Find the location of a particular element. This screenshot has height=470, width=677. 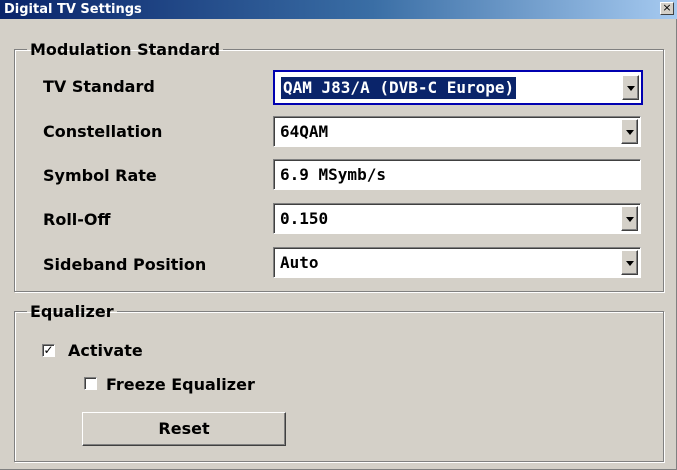

title-bar: Digital TV Settings × is located at coordinates (338, 9).